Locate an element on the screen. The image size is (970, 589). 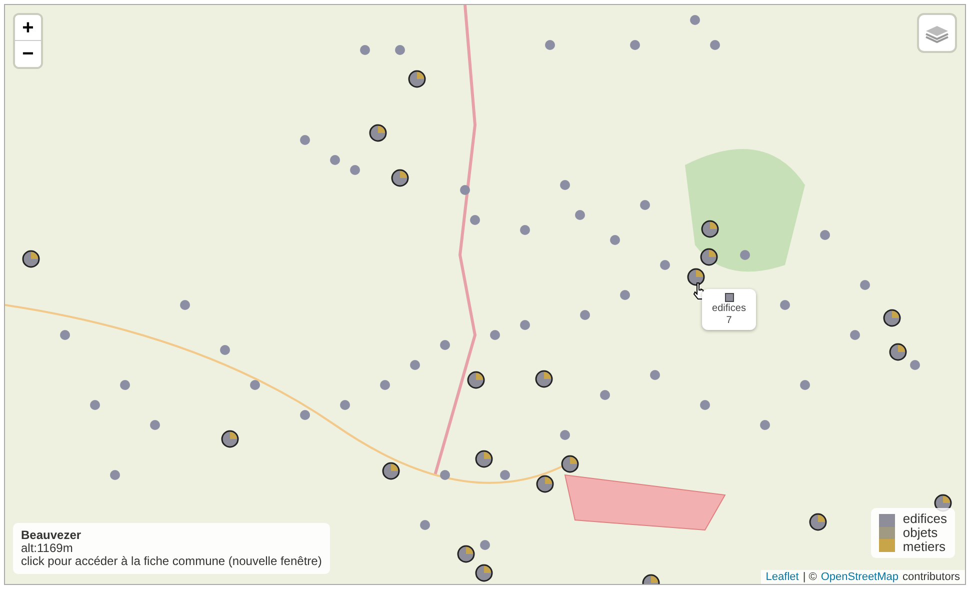
leaflet-link: Leaflet is located at coordinates (782, 577).